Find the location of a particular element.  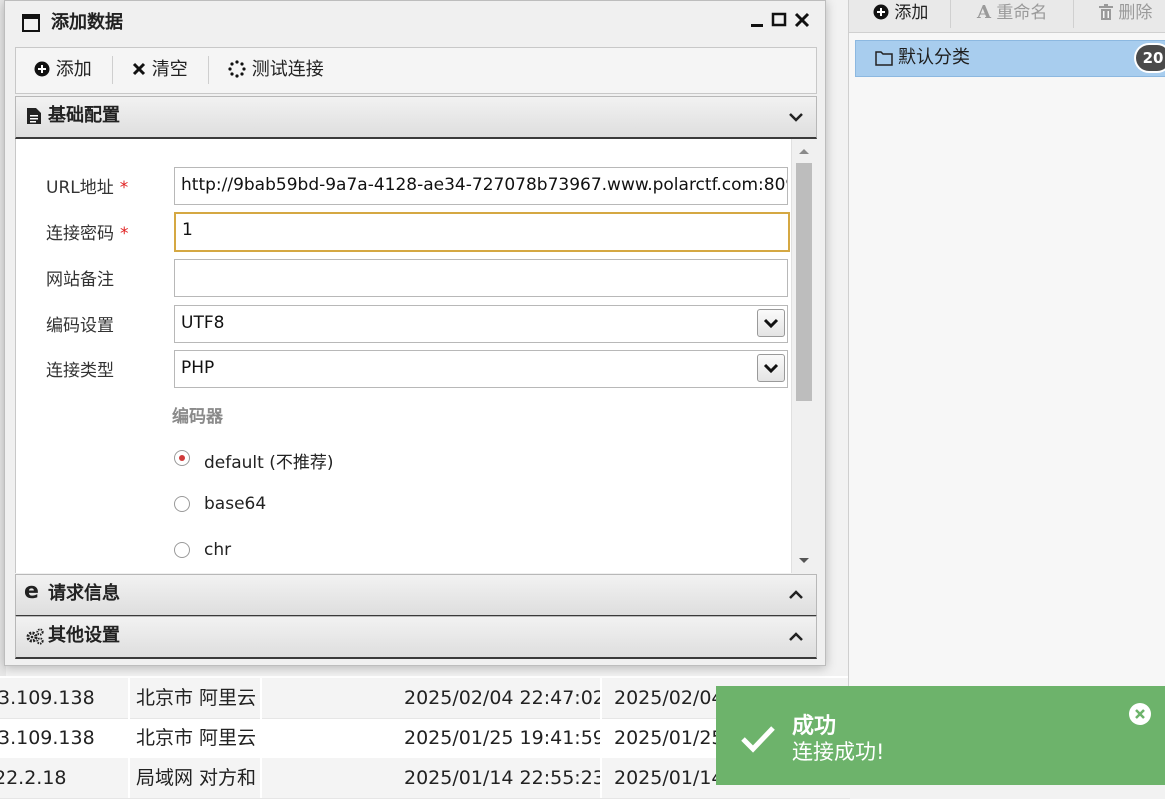

spinner-icon is located at coordinates (237, 69).